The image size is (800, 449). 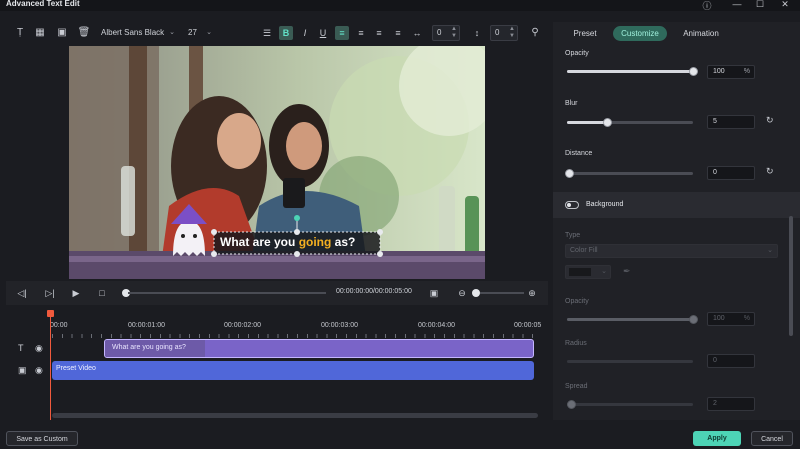 What do you see at coordinates (293, 370) in the screenshot?
I see `video-clip: Preset Video` at bounding box center [293, 370].